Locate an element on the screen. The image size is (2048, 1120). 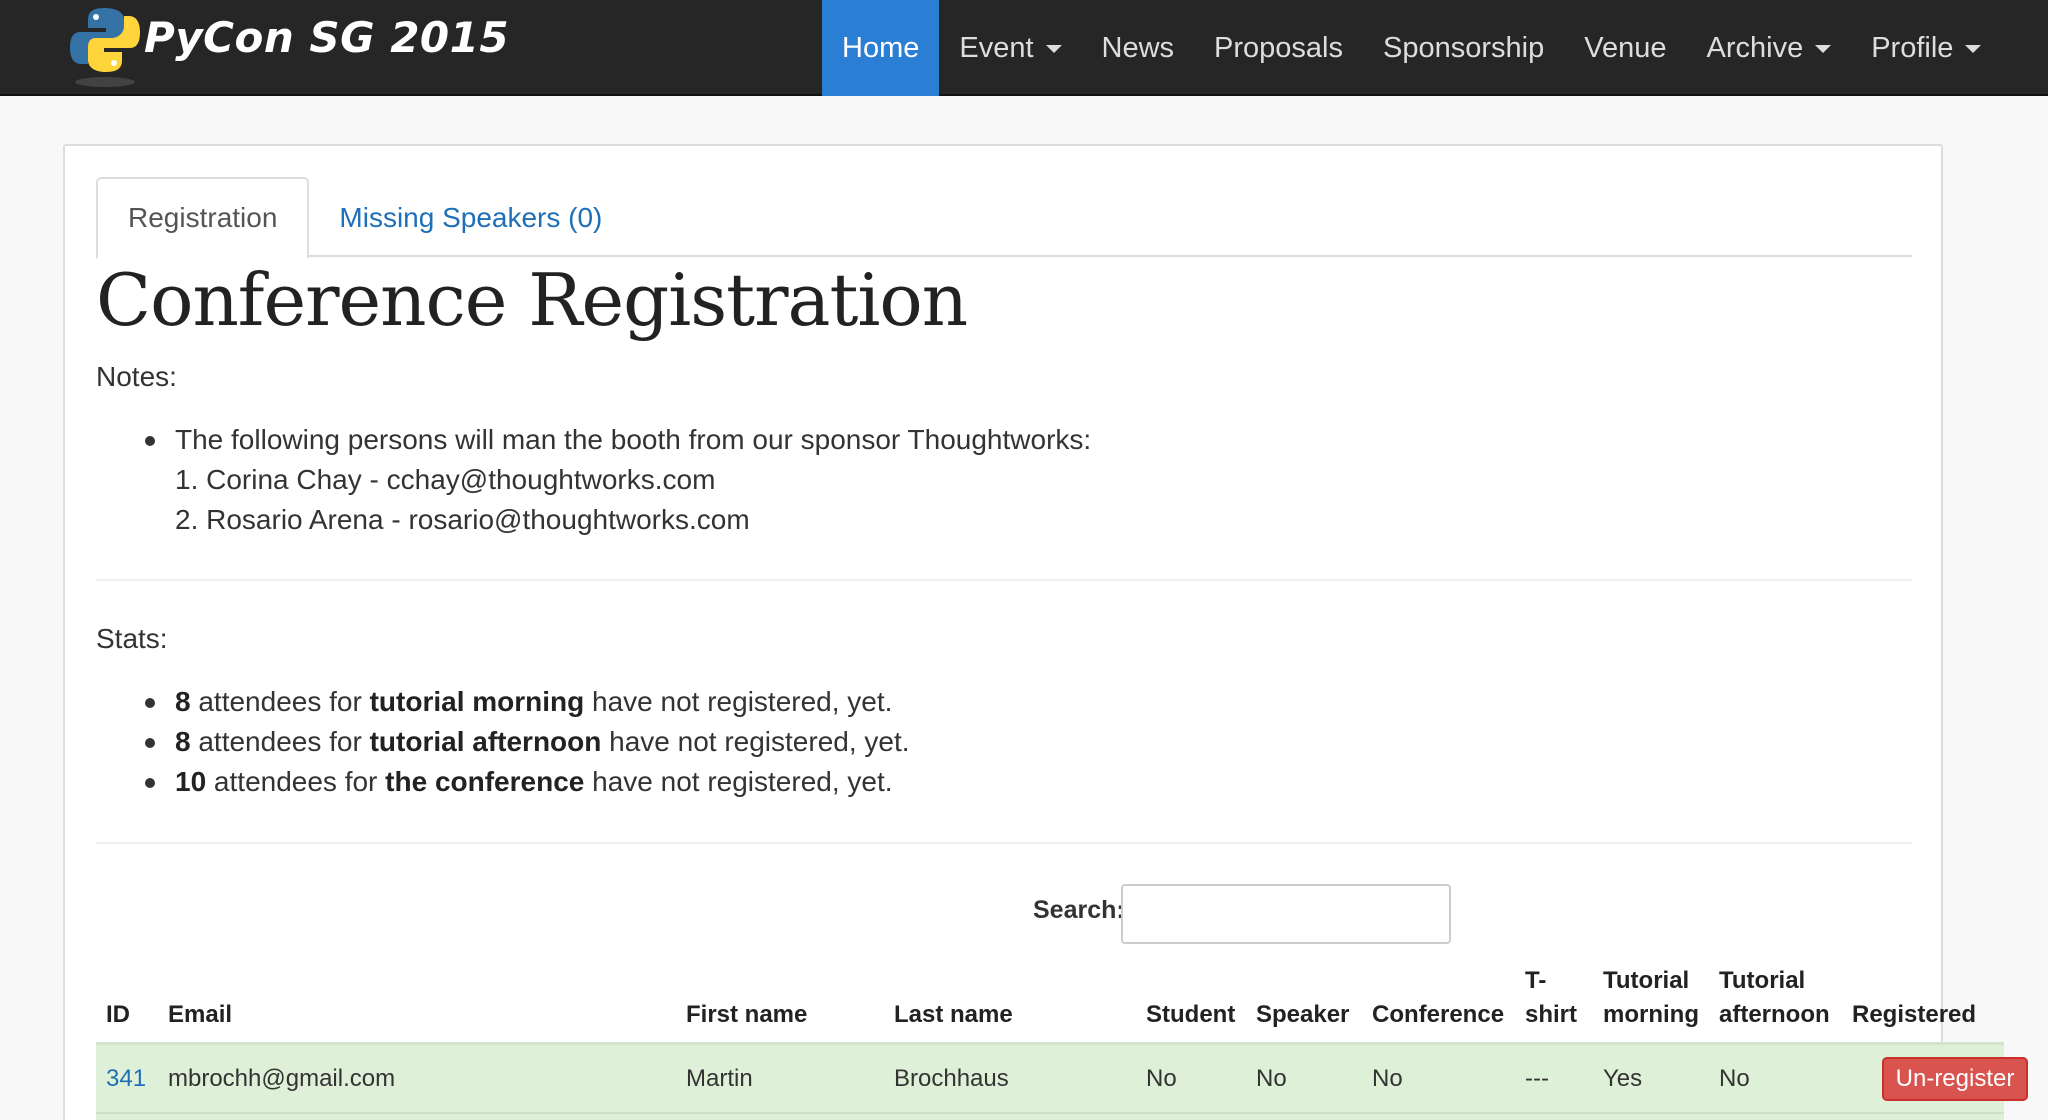
nav-sponsorship-label: Sponsorship is located at coordinates (1464, 47).